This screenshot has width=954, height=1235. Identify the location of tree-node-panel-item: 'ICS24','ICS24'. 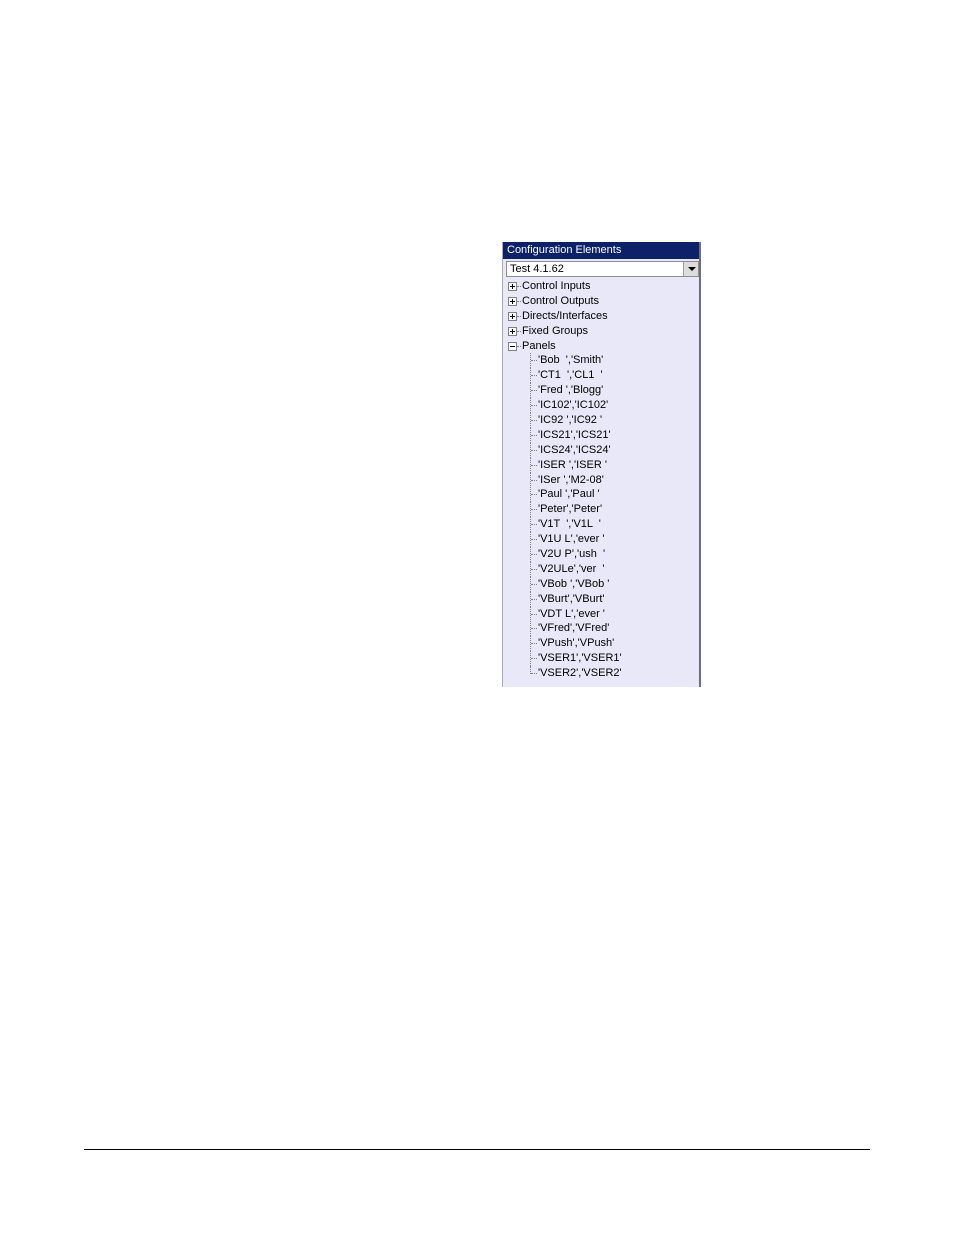
(601, 450).